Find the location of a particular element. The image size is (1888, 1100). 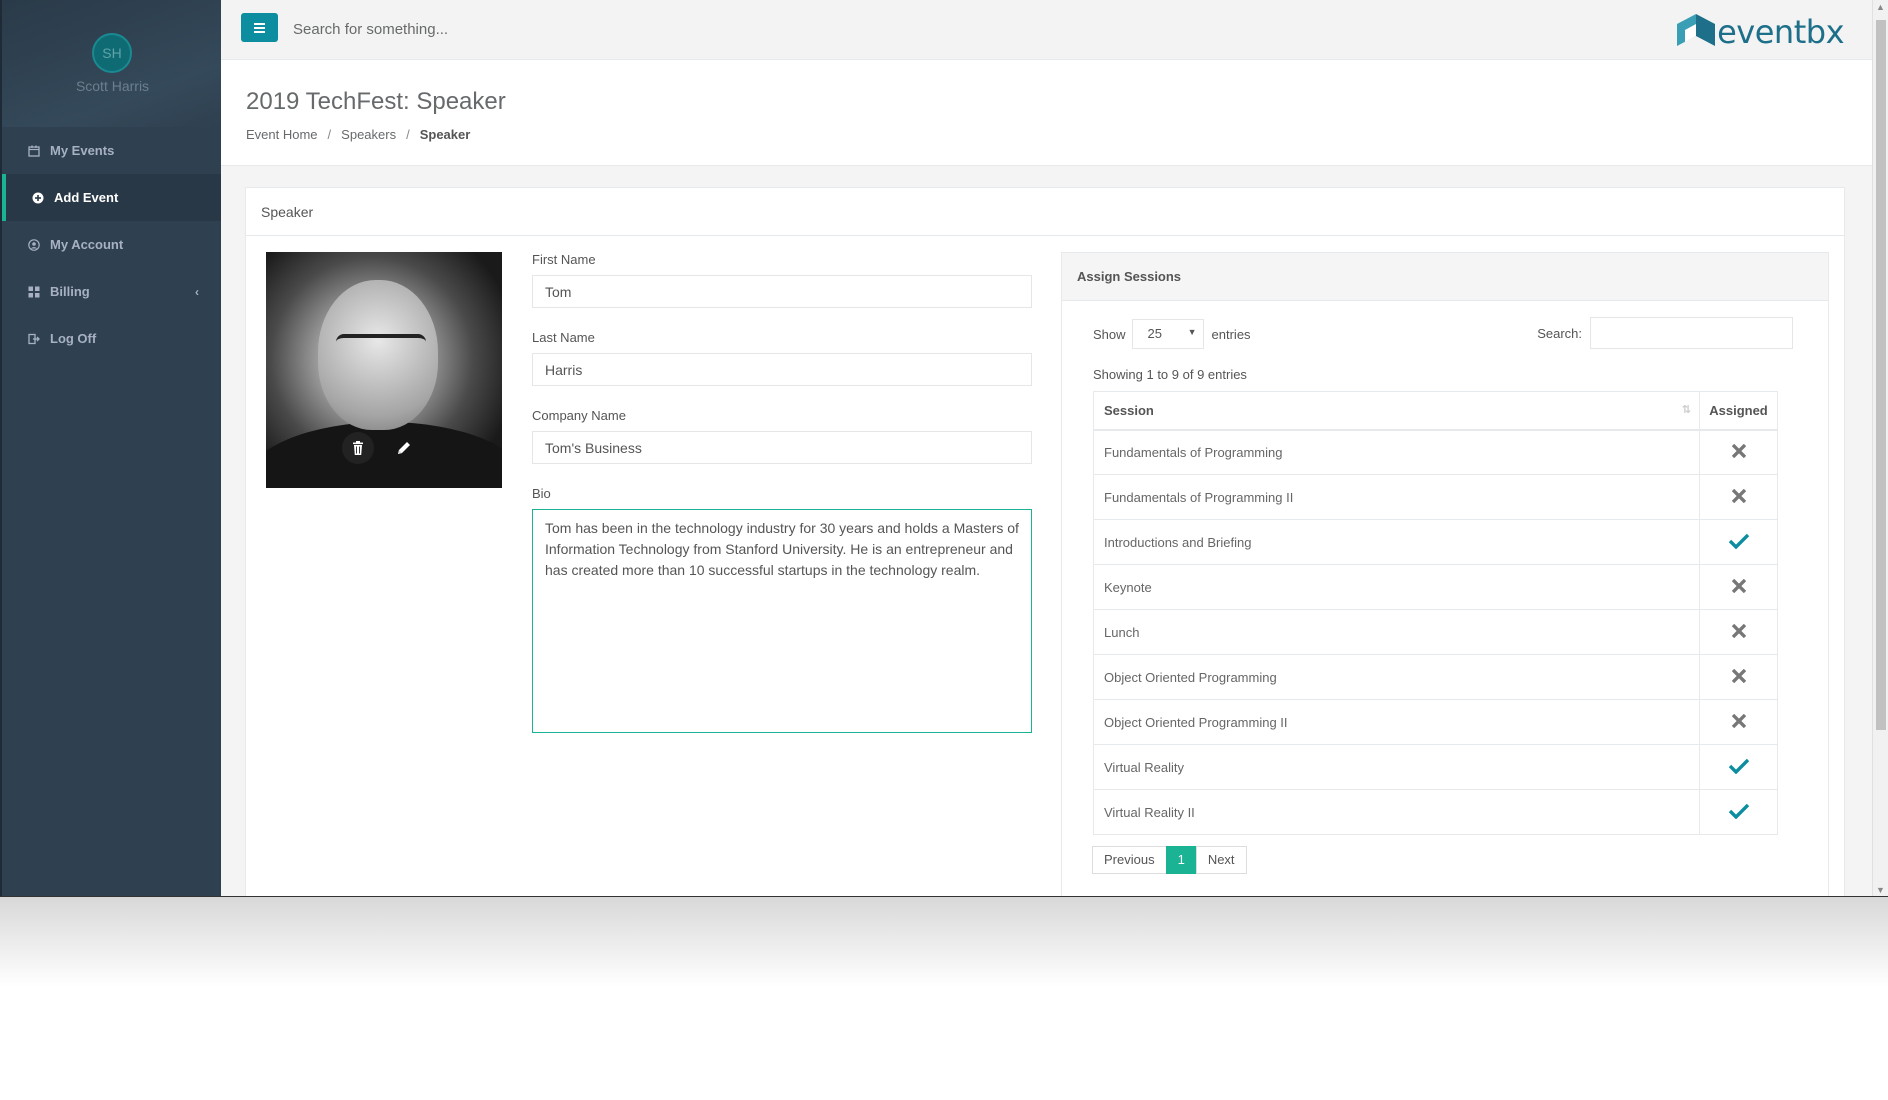

sidebar-item-my-events: My Events is located at coordinates (111, 150).